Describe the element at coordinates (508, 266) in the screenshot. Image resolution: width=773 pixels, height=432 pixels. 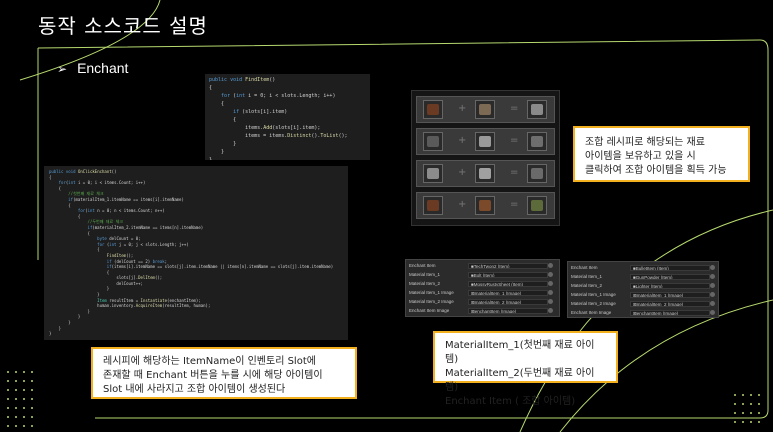
I see `inspector-object-field: ■TechTwon2 (Item)` at that location.